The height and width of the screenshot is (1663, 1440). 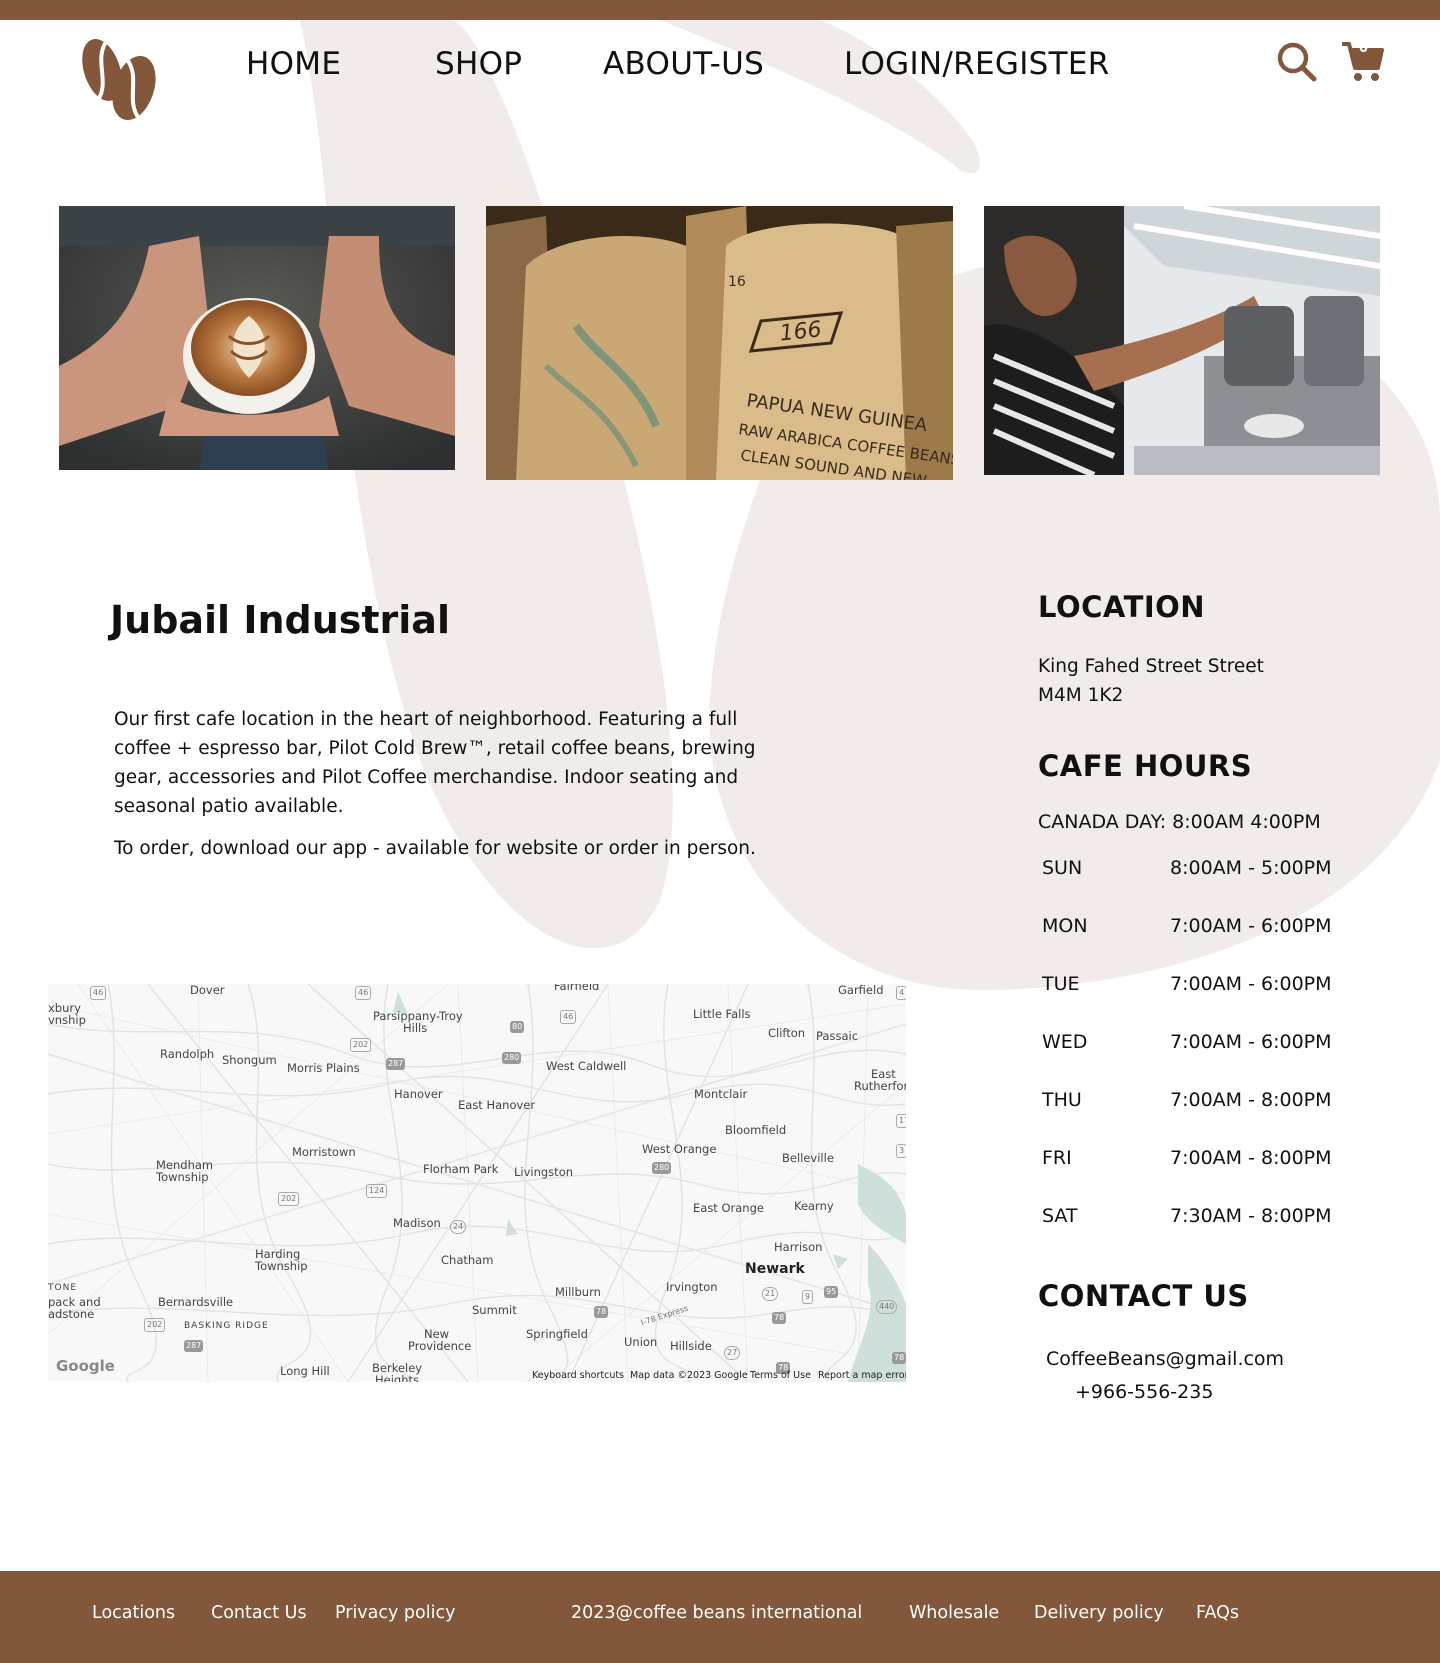 I want to click on hours-row-thu: THU 7:00AM - 8:00PM, so click(x=1187, y=1104).